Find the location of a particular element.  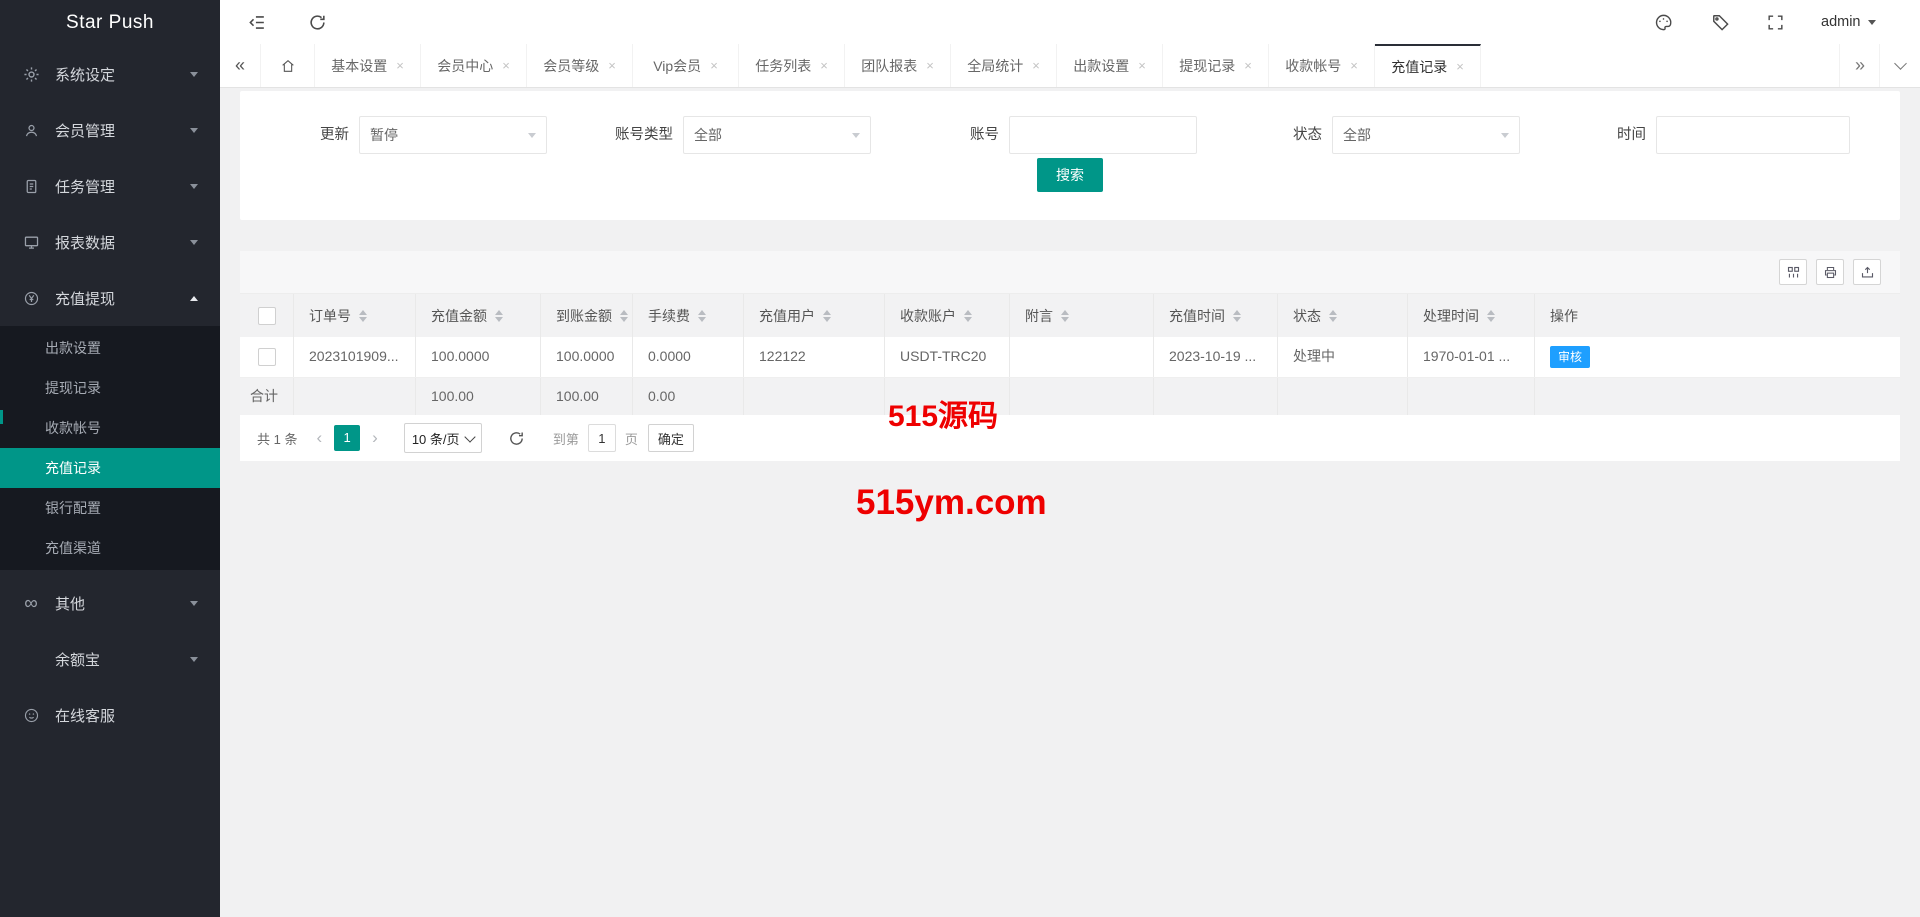

header-cell-recharge-time: 充值时间 is located at coordinates (1216, 315).